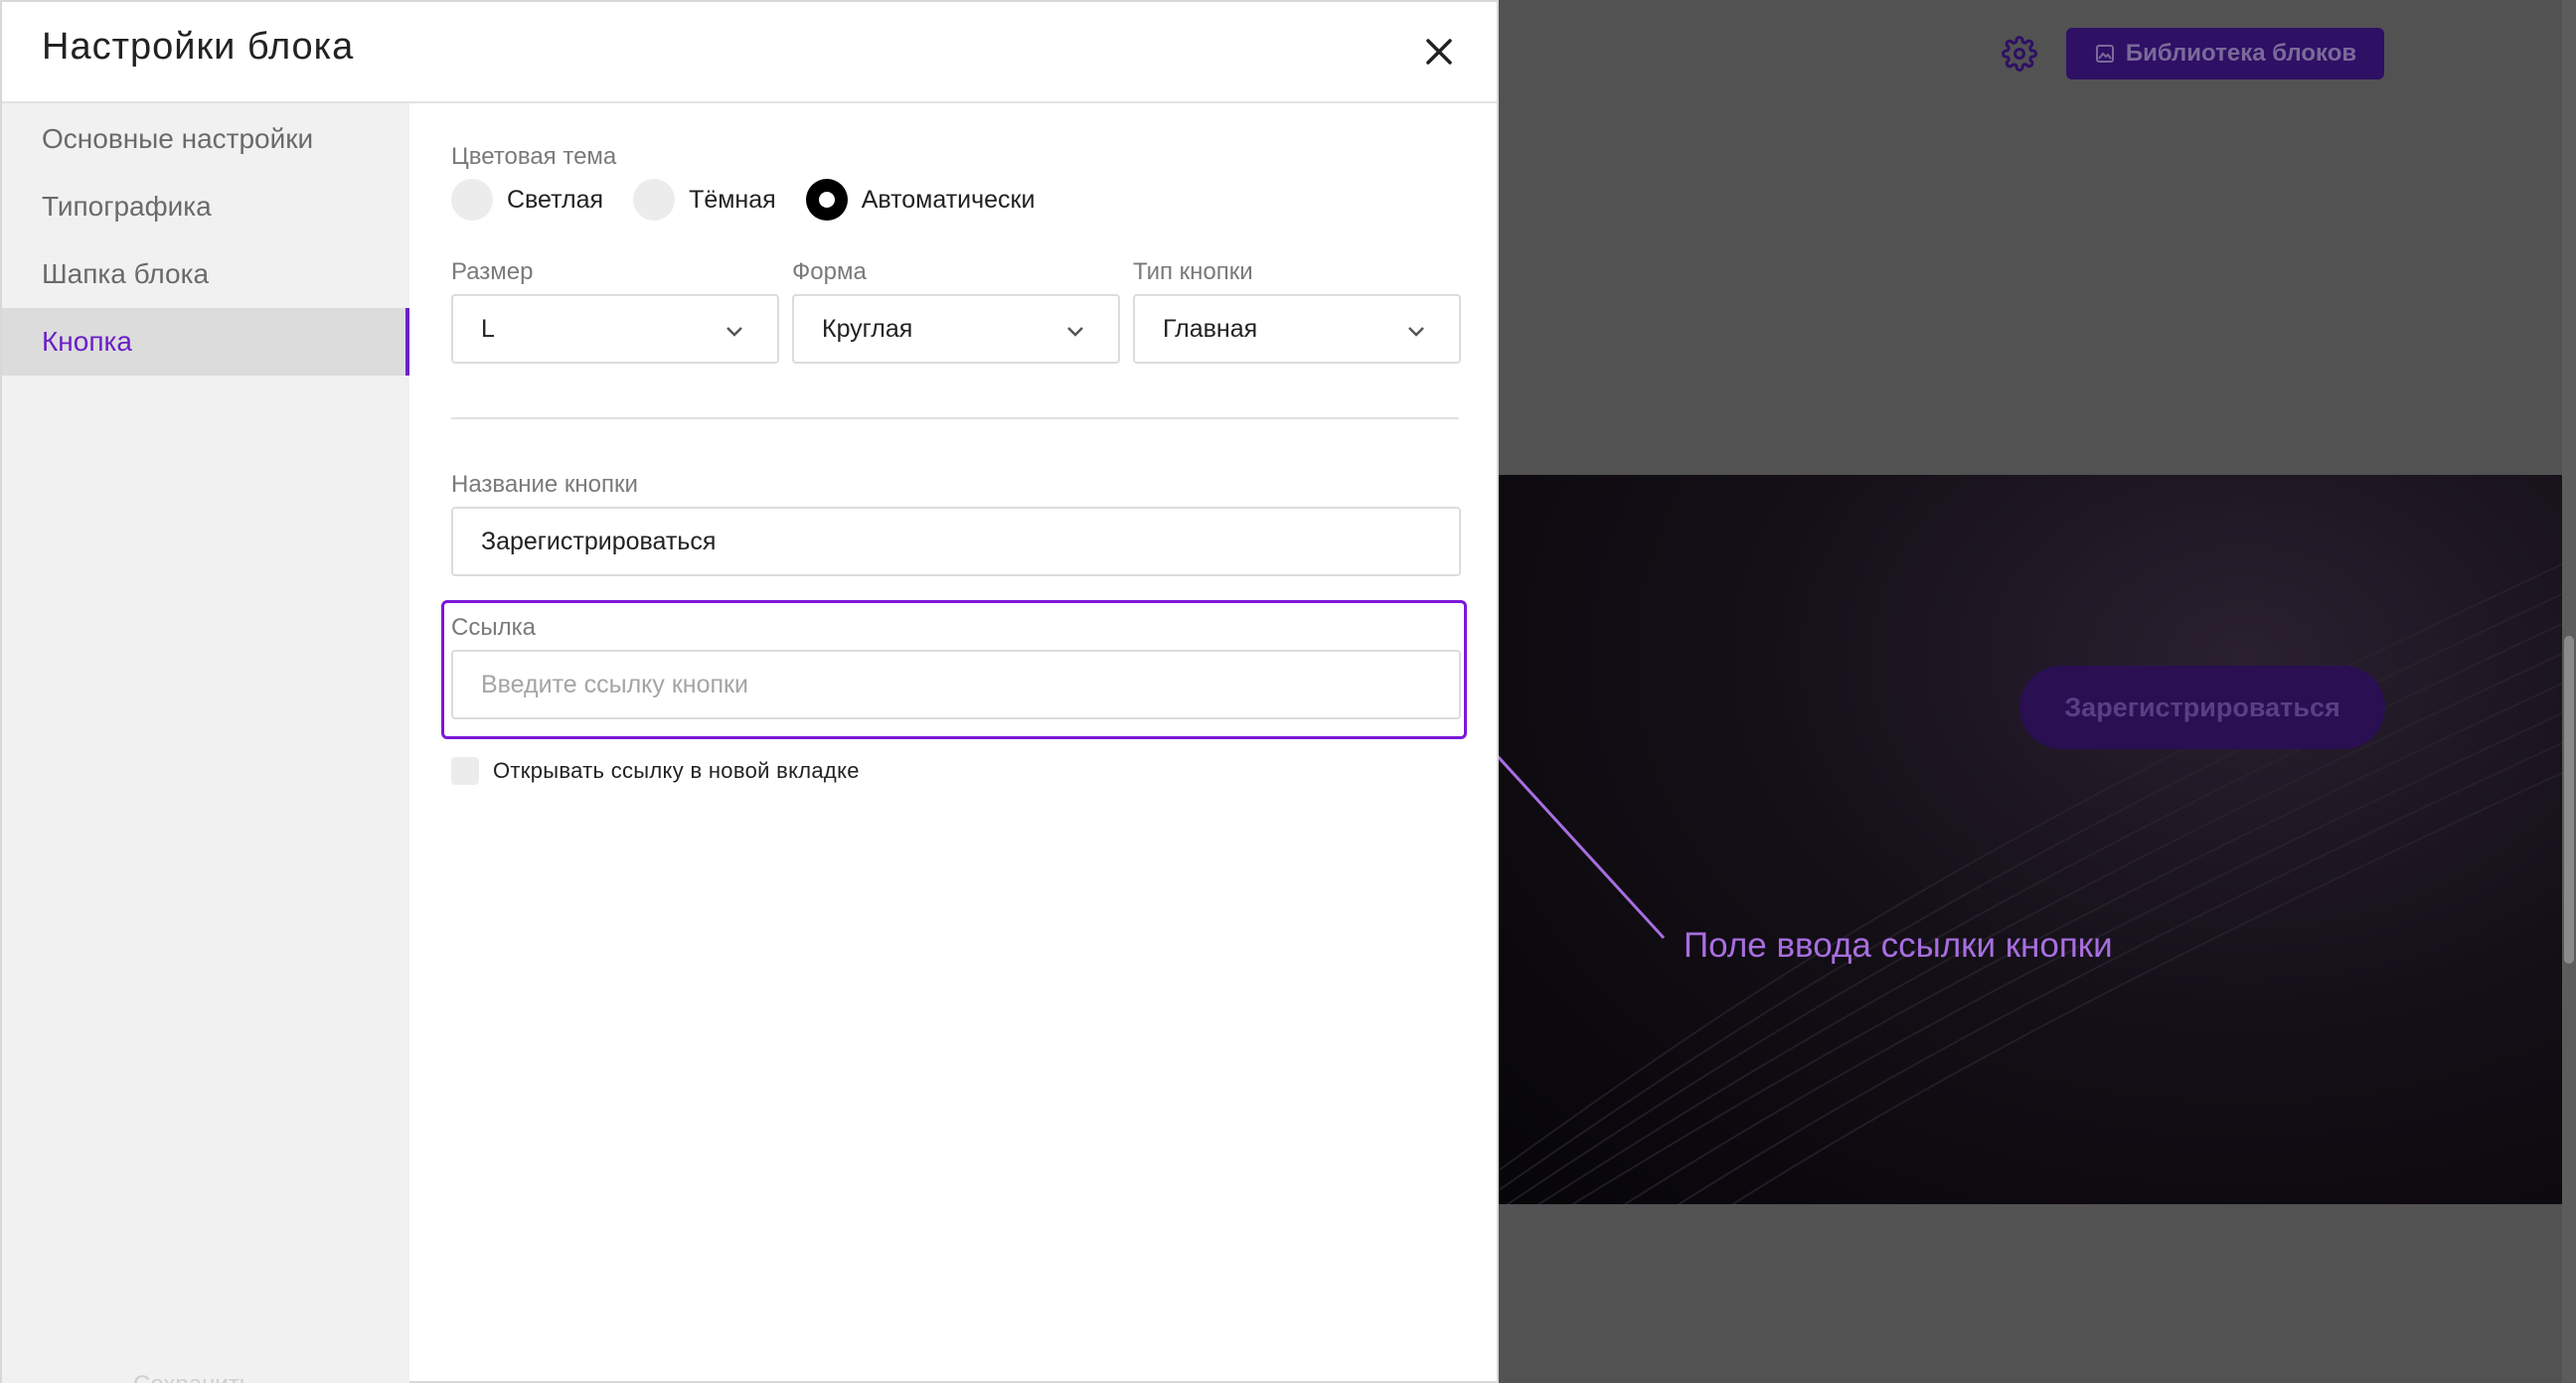 Image resolution: width=2576 pixels, height=1383 pixels. What do you see at coordinates (192, 1377) in the screenshot?
I see `sidebar-footer-partial: Сохранить` at bounding box center [192, 1377].